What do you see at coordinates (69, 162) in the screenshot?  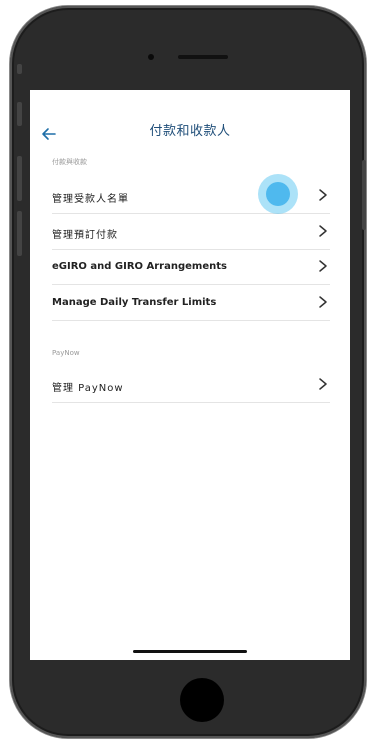 I see `section-label-payments: 付款與收款` at bounding box center [69, 162].